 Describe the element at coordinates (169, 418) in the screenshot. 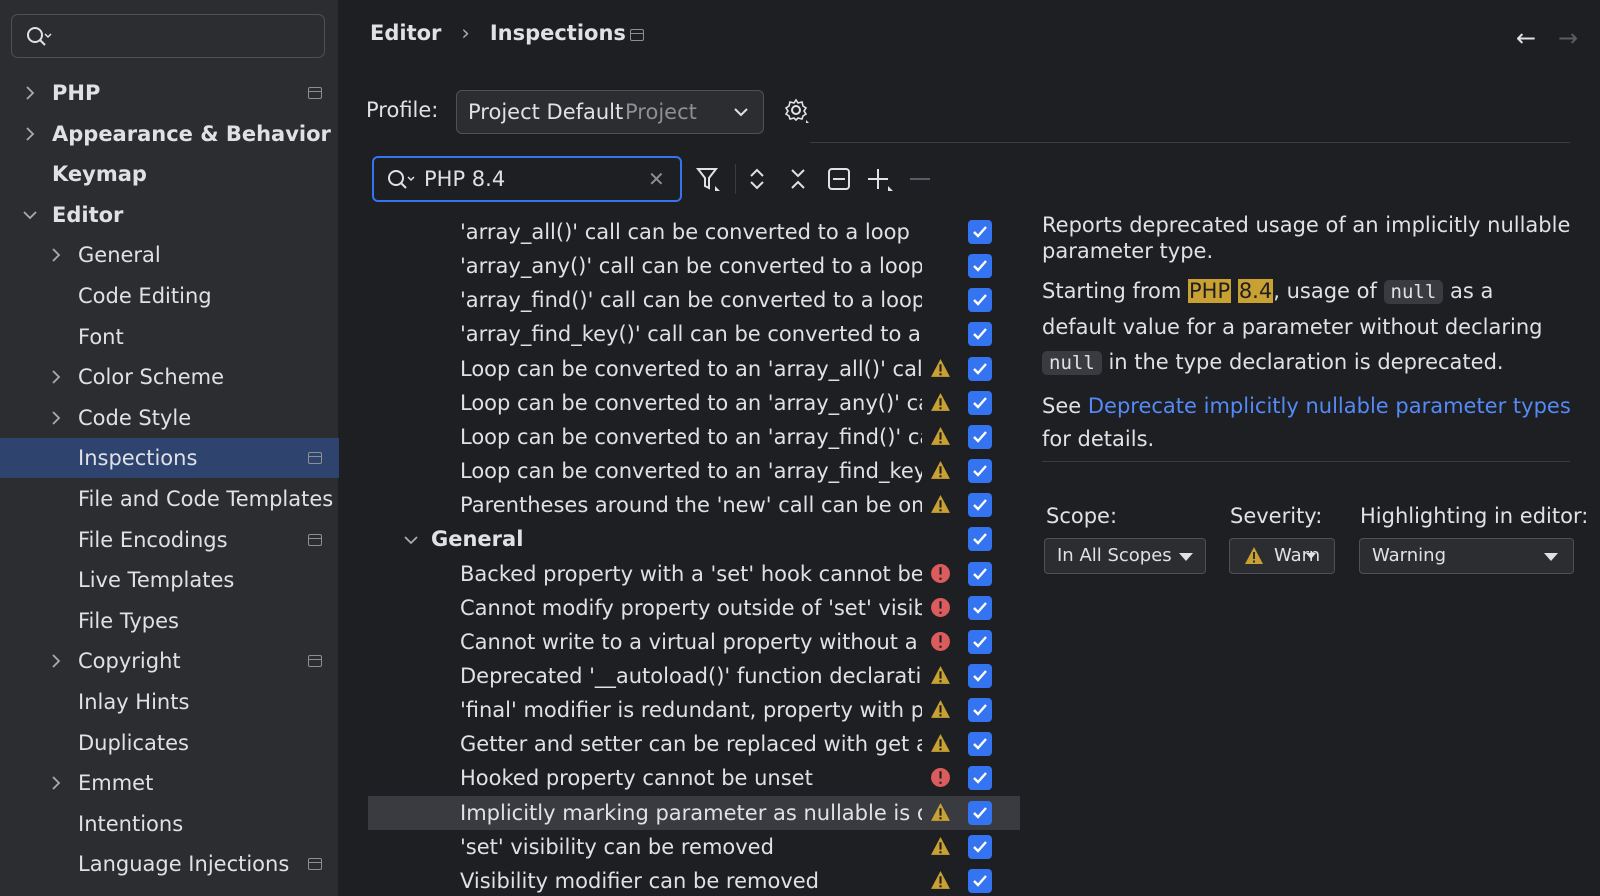

I see `sidebar-item: Code Style` at that location.